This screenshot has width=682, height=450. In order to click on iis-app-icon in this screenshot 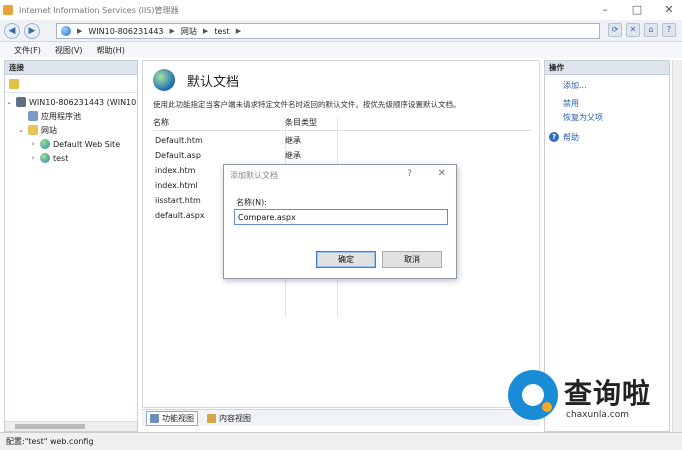, I will do `click(8, 10)`.